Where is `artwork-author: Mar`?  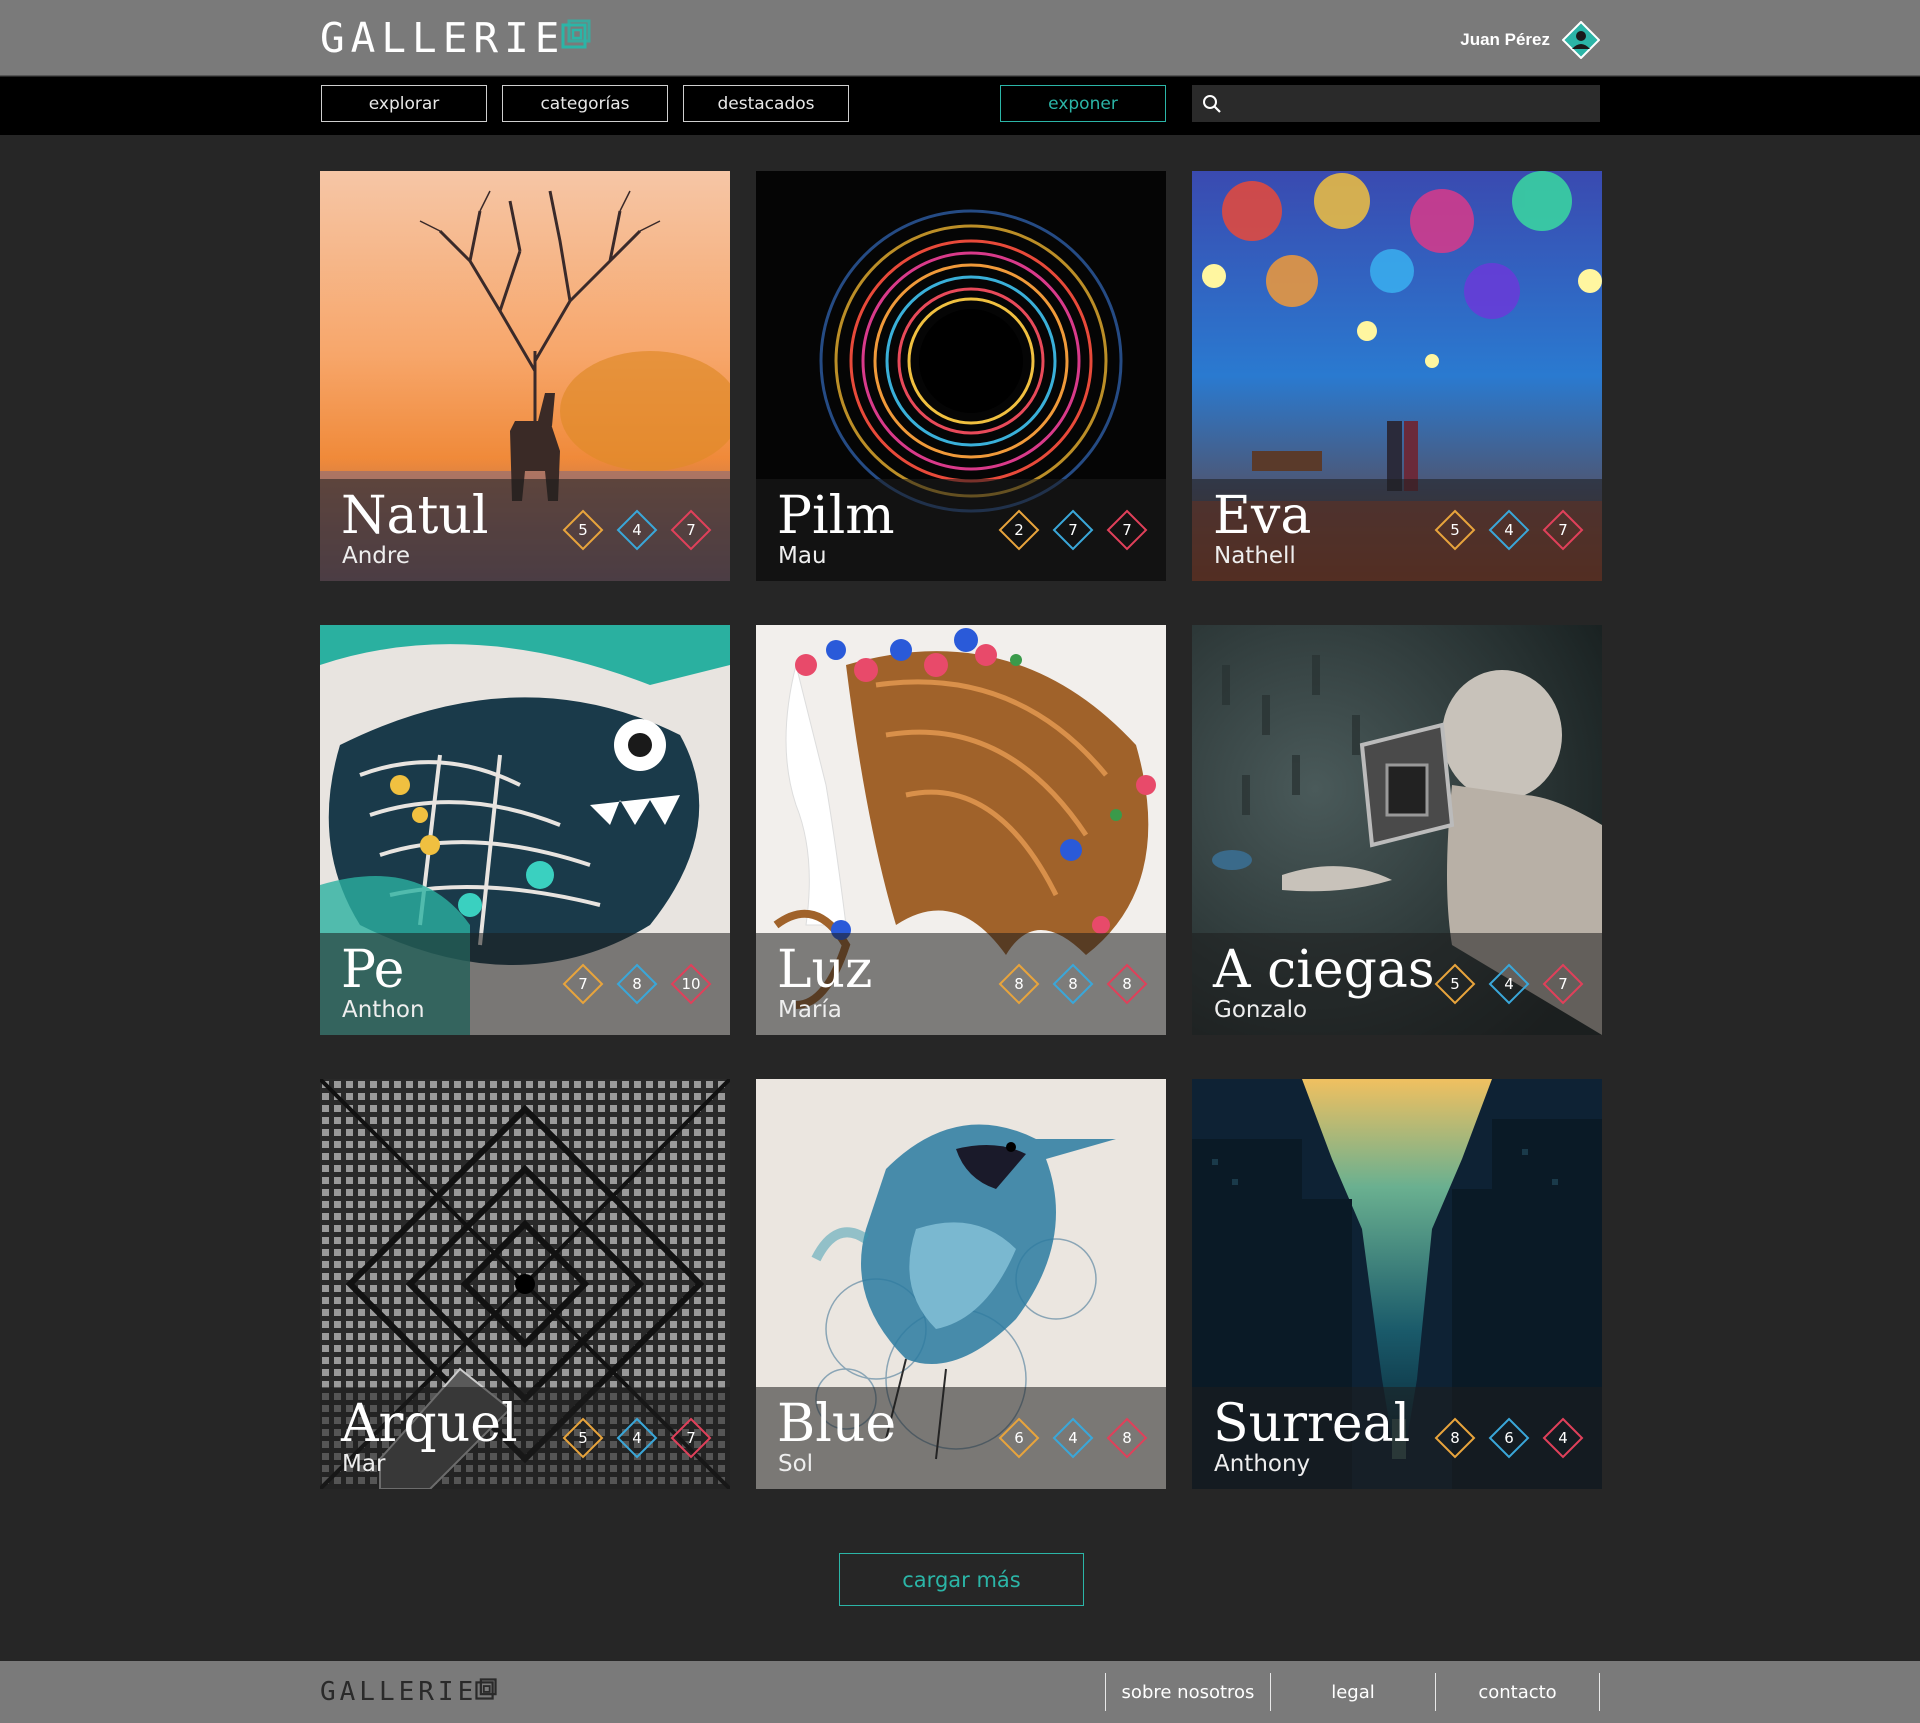
artwork-author: Mar is located at coordinates (363, 1464).